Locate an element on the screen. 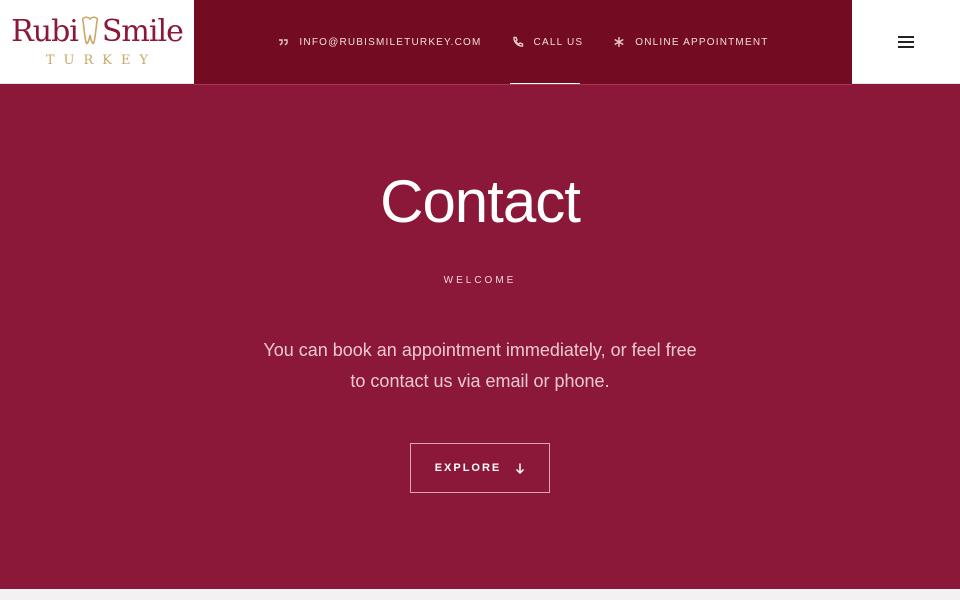 Image resolution: width=960 pixels, height=600 pixels. menu-area is located at coordinates (906, 42).